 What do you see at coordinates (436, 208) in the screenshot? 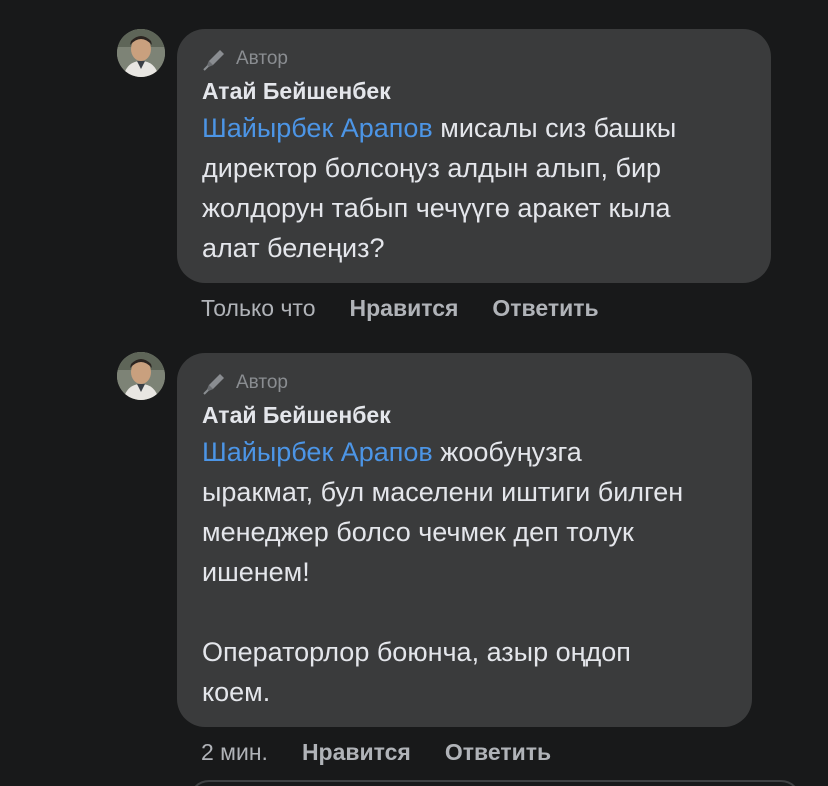
I see `comment-text-line: жолдорун табып чечүүгө аракет кыла` at bounding box center [436, 208].